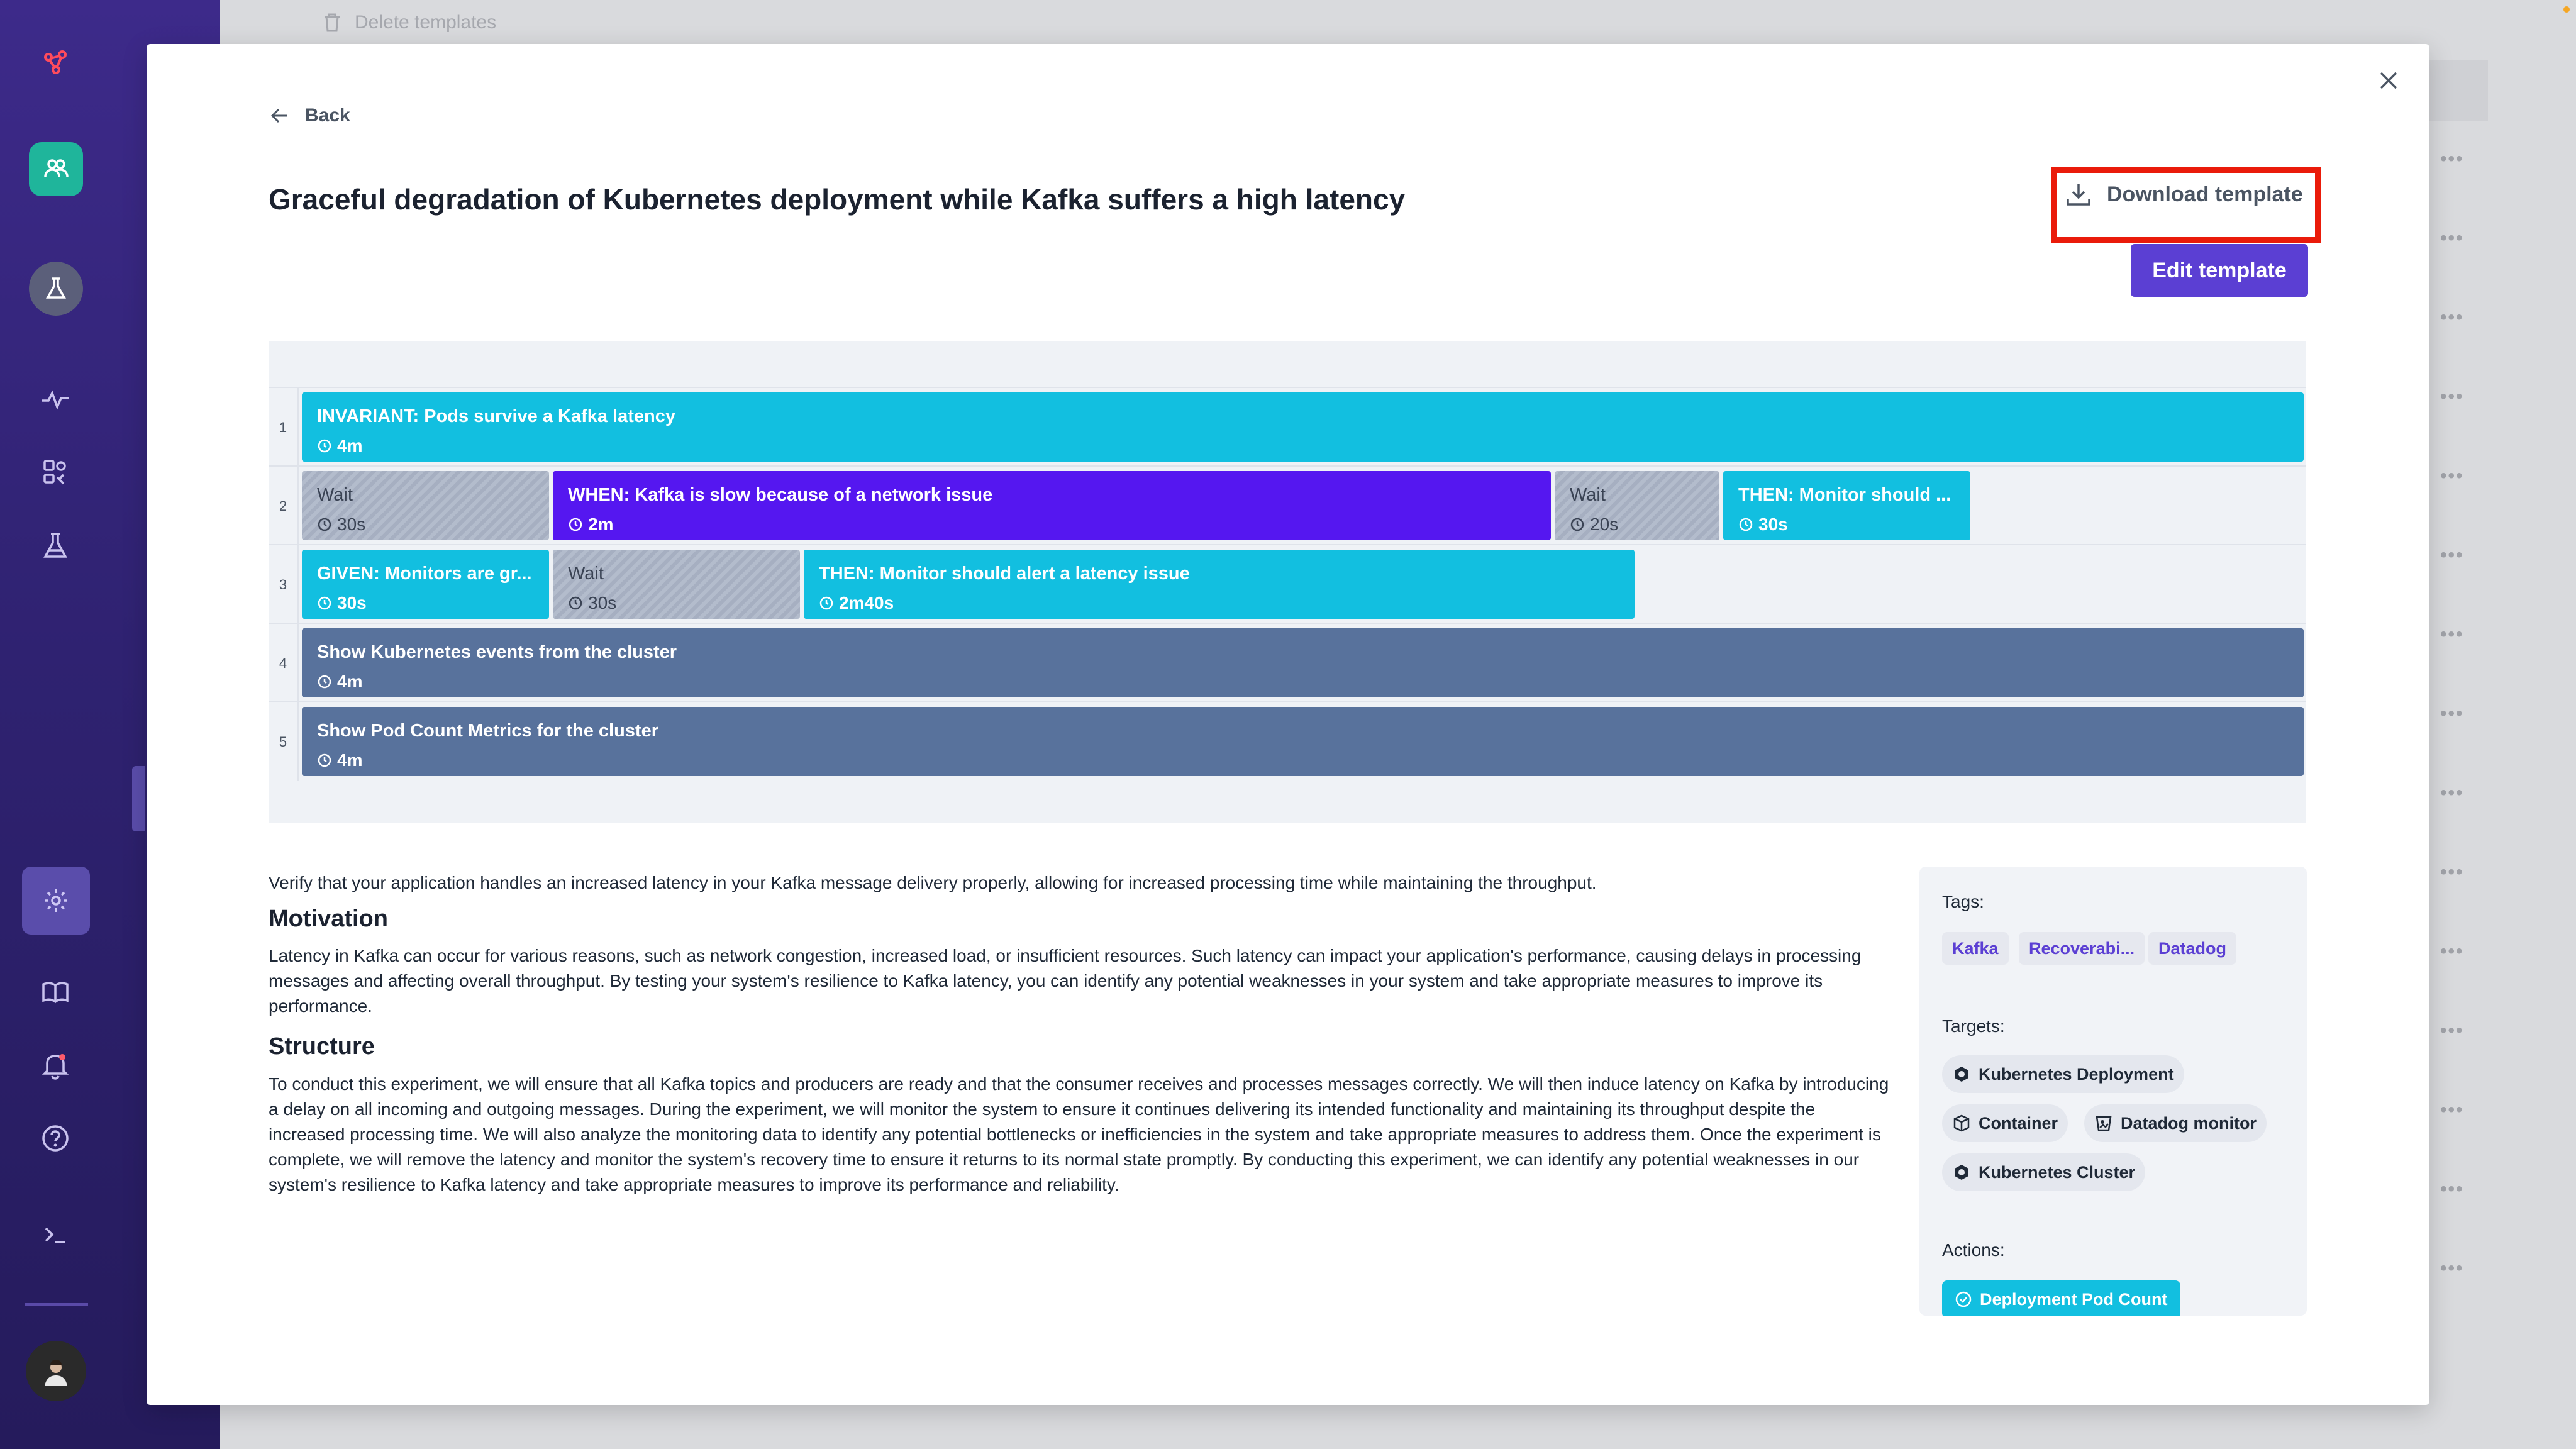  Describe the element at coordinates (1973, 1250) in the screenshot. I see `actions-label: Actions:` at that location.